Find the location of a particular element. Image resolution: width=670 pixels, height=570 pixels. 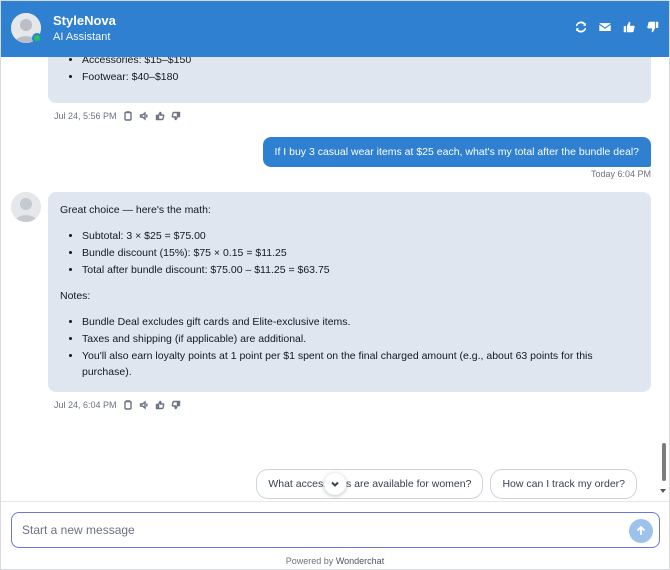

arrow-up-icon is located at coordinates (641, 530).